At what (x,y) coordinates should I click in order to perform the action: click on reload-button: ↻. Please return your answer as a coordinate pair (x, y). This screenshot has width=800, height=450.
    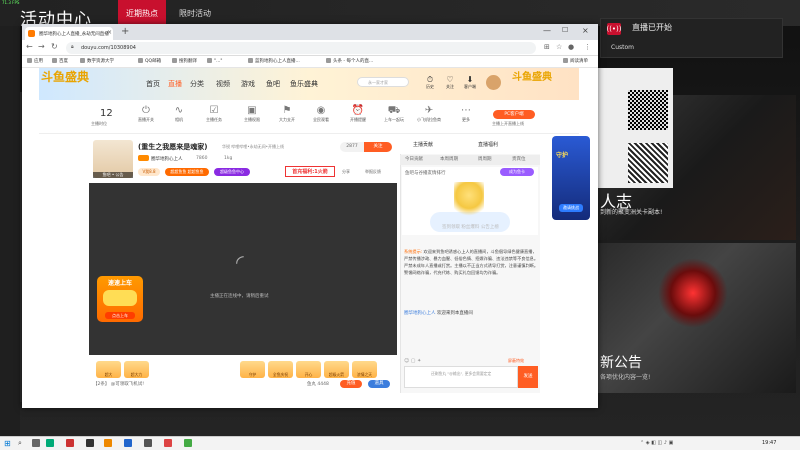
    Looking at the image, I should click on (54, 46).